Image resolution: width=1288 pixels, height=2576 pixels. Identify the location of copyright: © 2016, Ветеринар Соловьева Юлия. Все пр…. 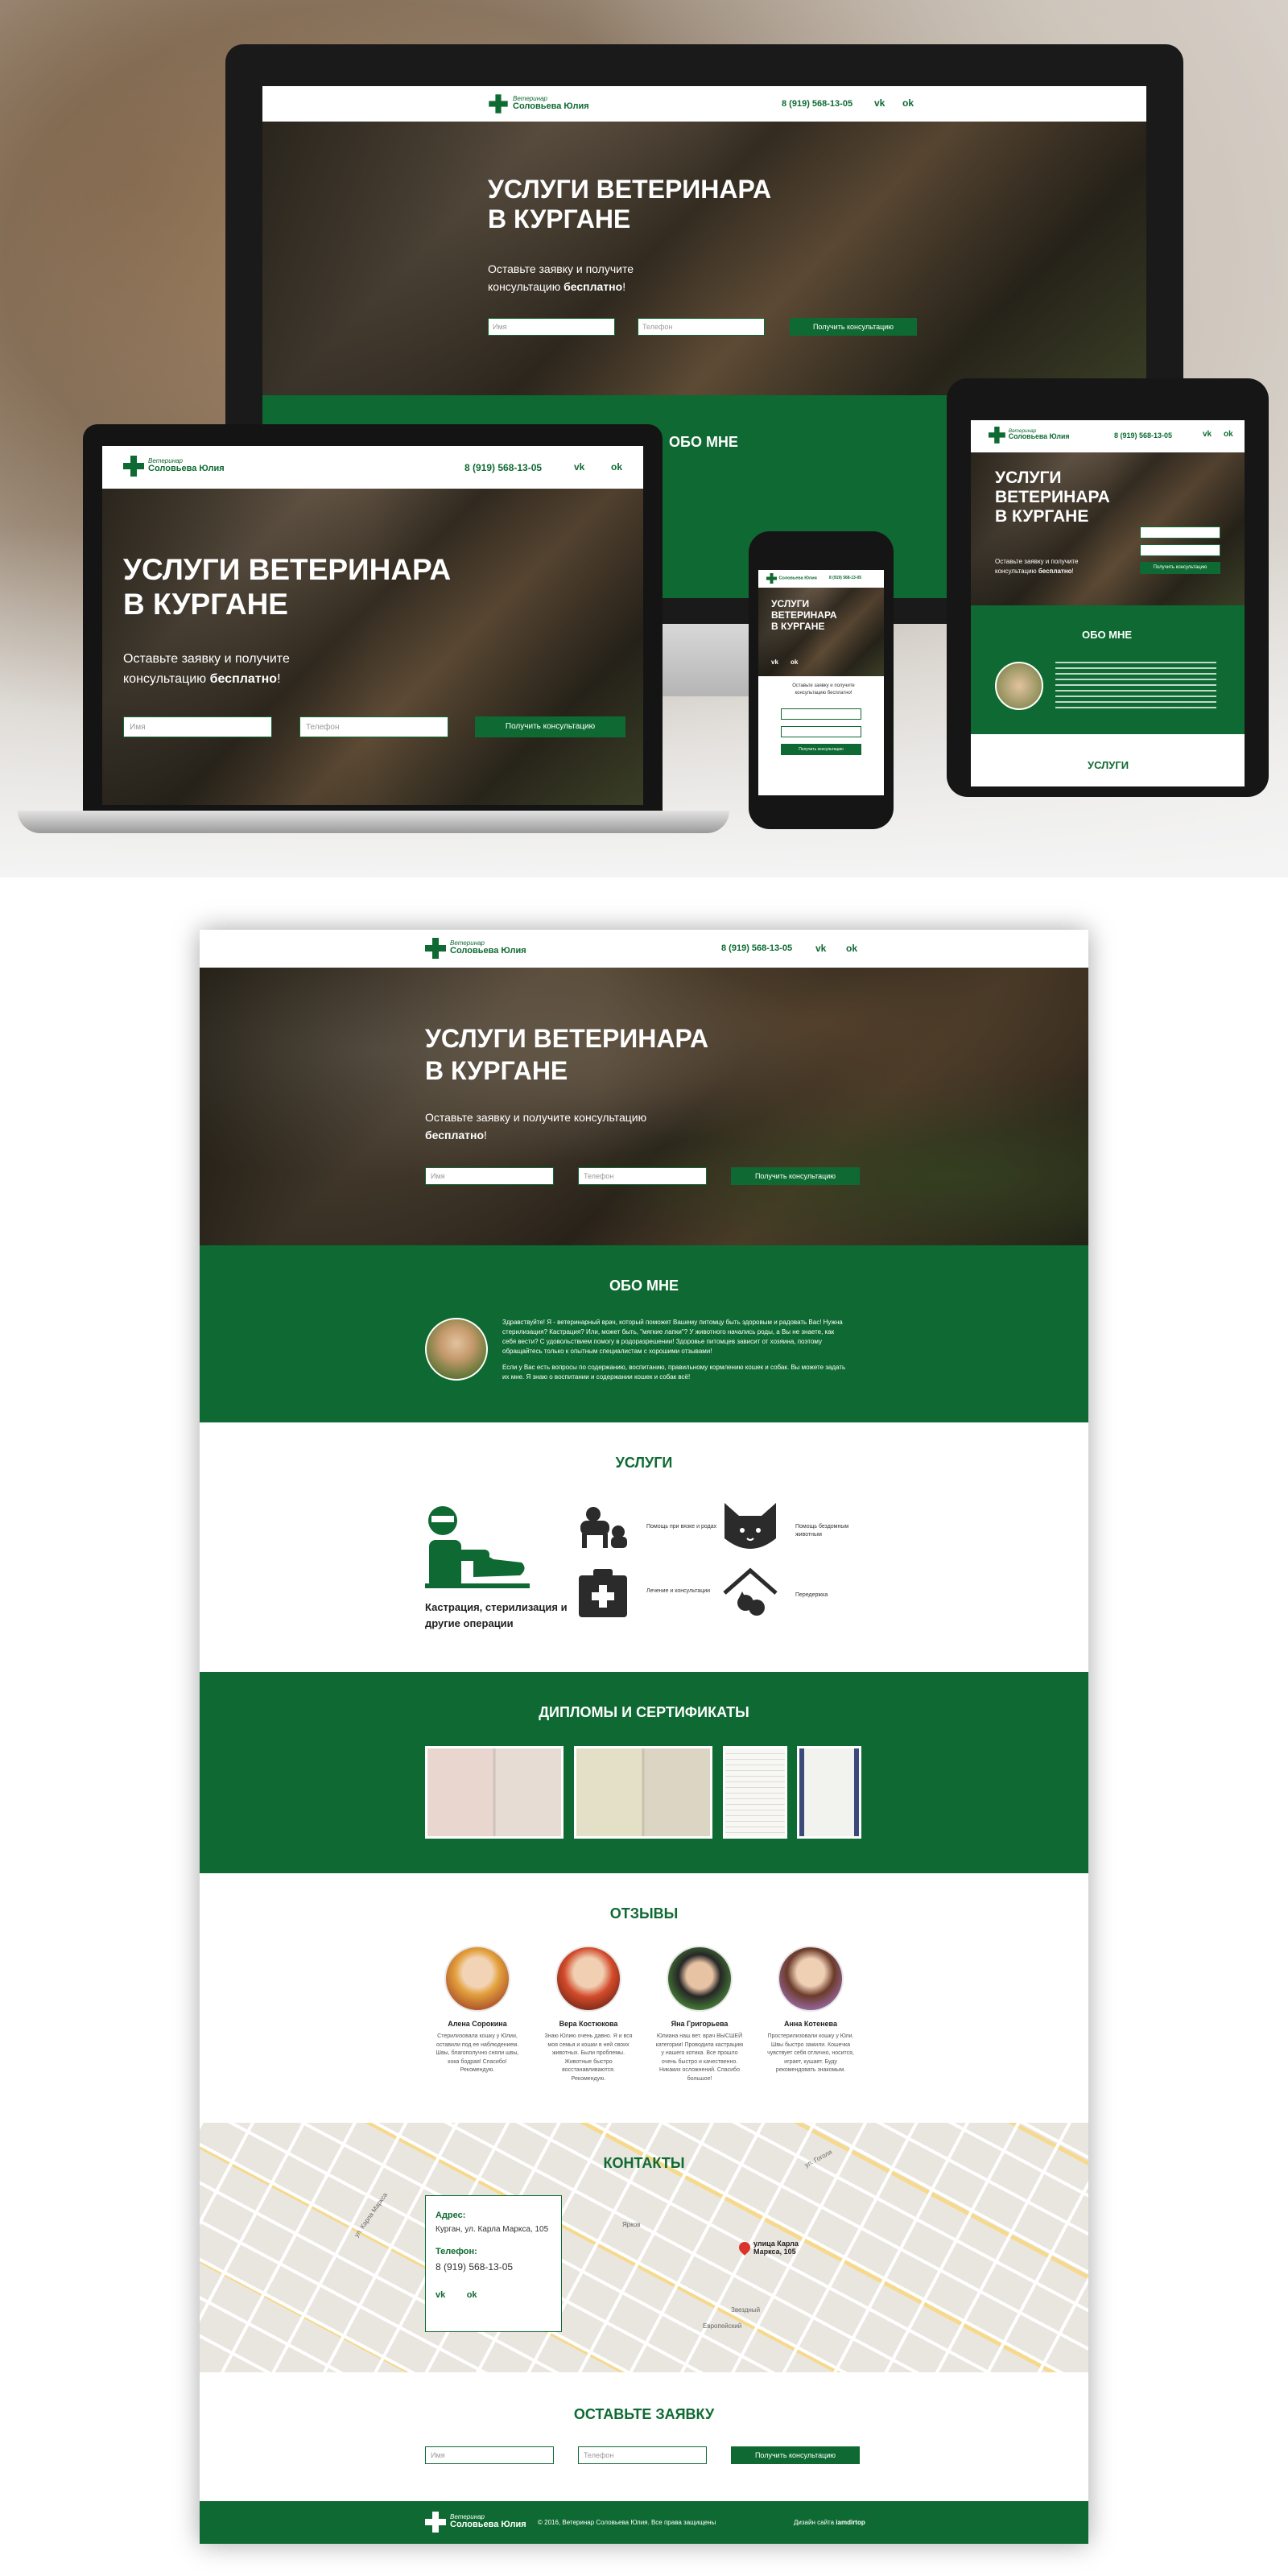
(627, 2522).